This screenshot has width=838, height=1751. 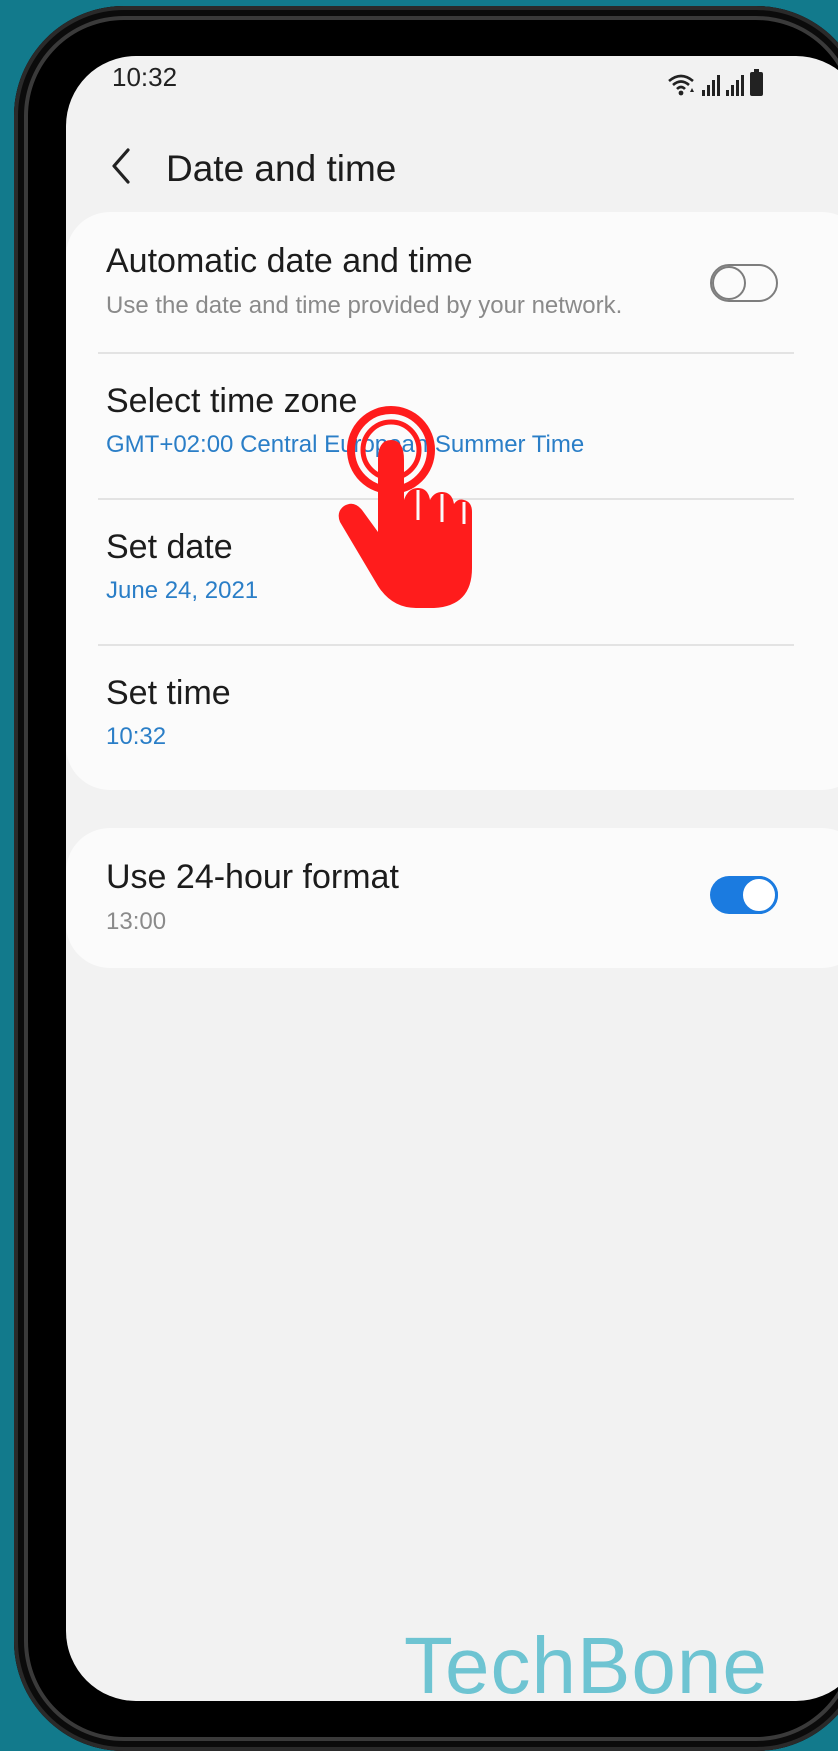 What do you see at coordinates (232, 401) in the screenshot?
I see `time-zone-title: Select time zone` at bounding box center [232, 401].